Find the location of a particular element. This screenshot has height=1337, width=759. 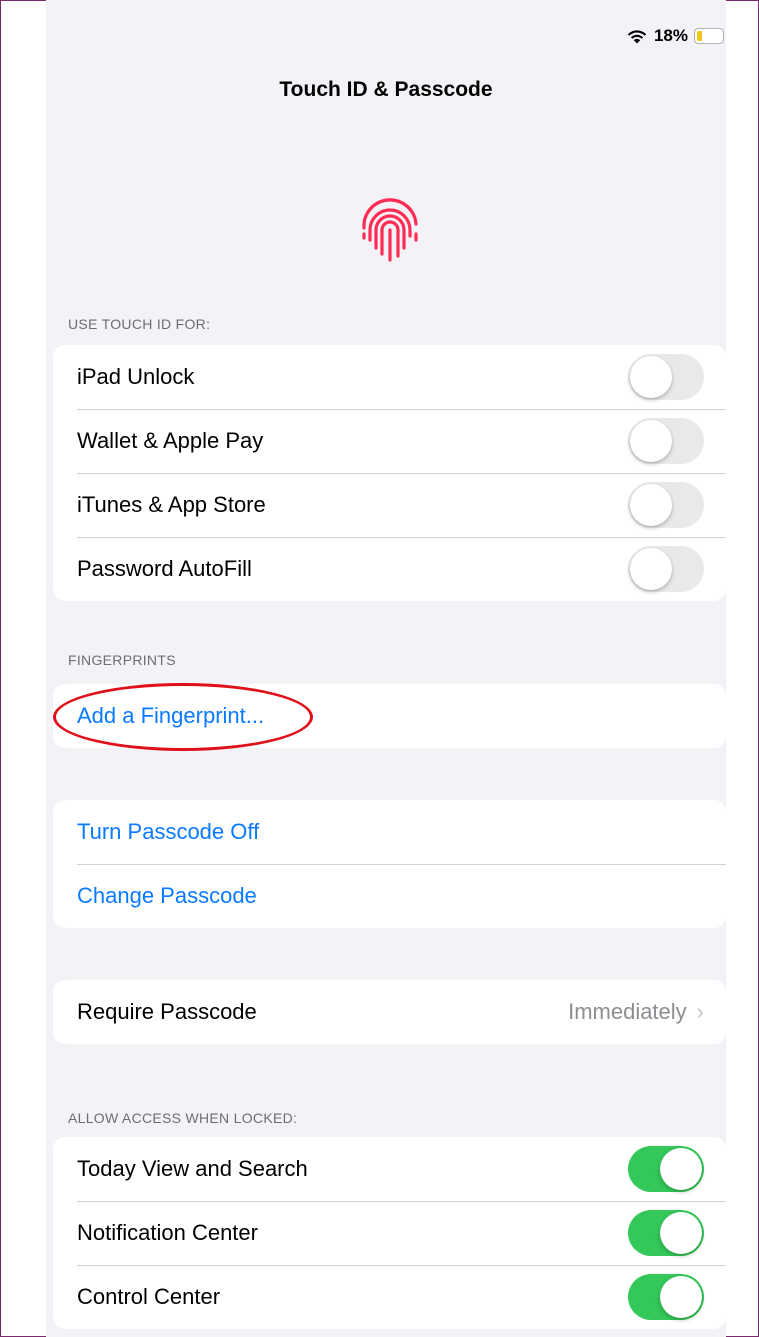

passcode-group: Turn Passcode Off Change Passcode is located at coordinates (389, 864).